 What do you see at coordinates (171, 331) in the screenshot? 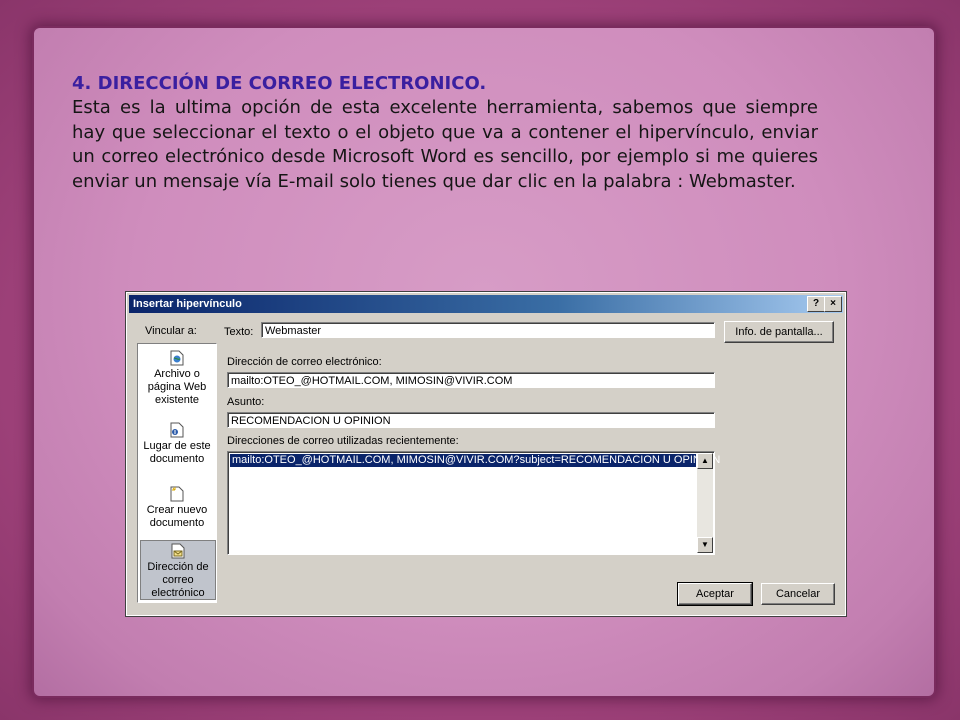
I see `link-to-label: Vincular a:` at bounding box center [171, 331].